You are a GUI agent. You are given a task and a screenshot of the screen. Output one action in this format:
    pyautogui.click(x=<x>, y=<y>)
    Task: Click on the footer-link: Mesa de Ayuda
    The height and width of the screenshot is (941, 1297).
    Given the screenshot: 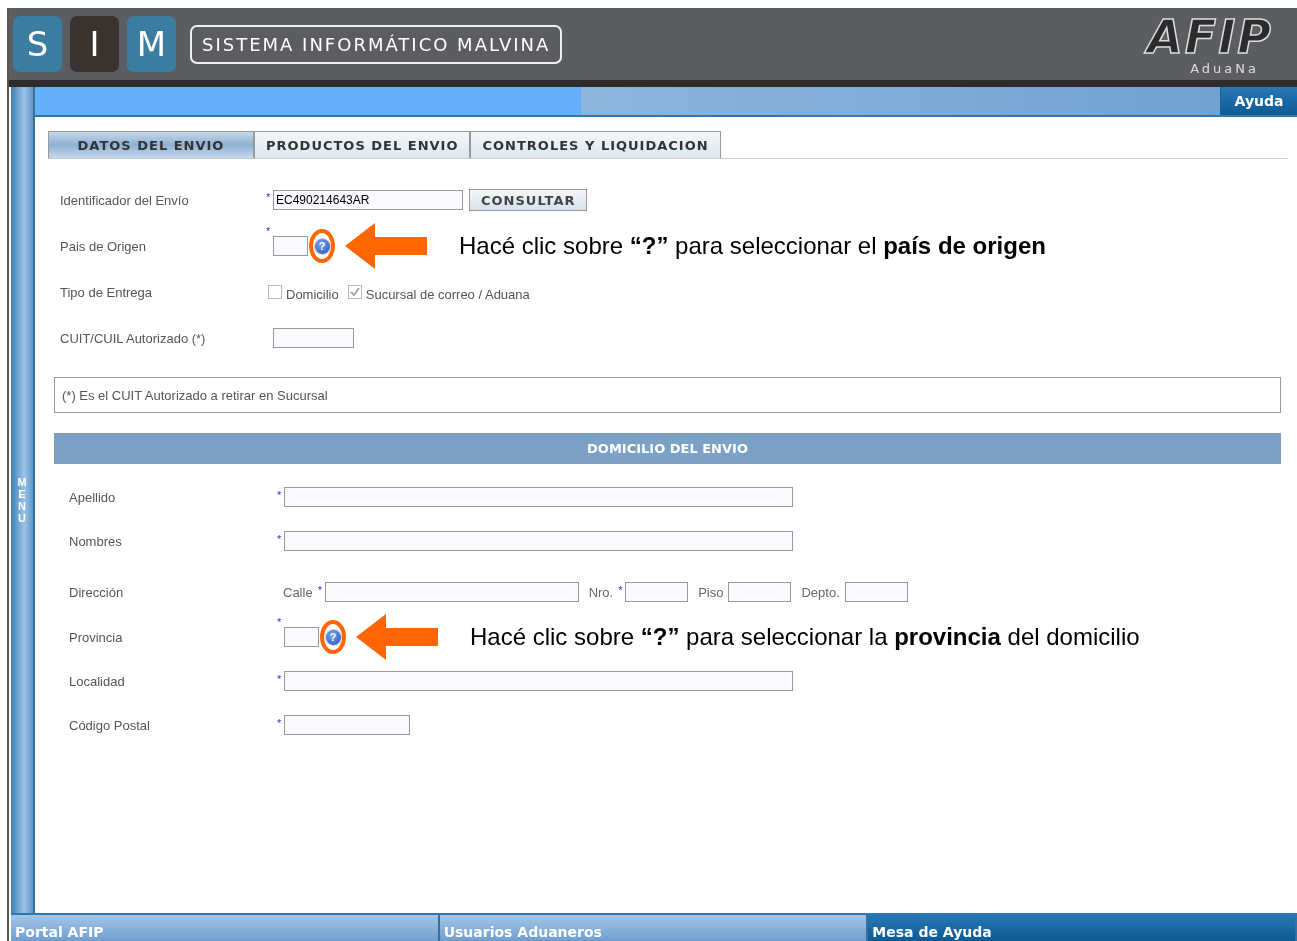 What is the action you would take?
    pyautogui.click(x=1082, y=928)
    